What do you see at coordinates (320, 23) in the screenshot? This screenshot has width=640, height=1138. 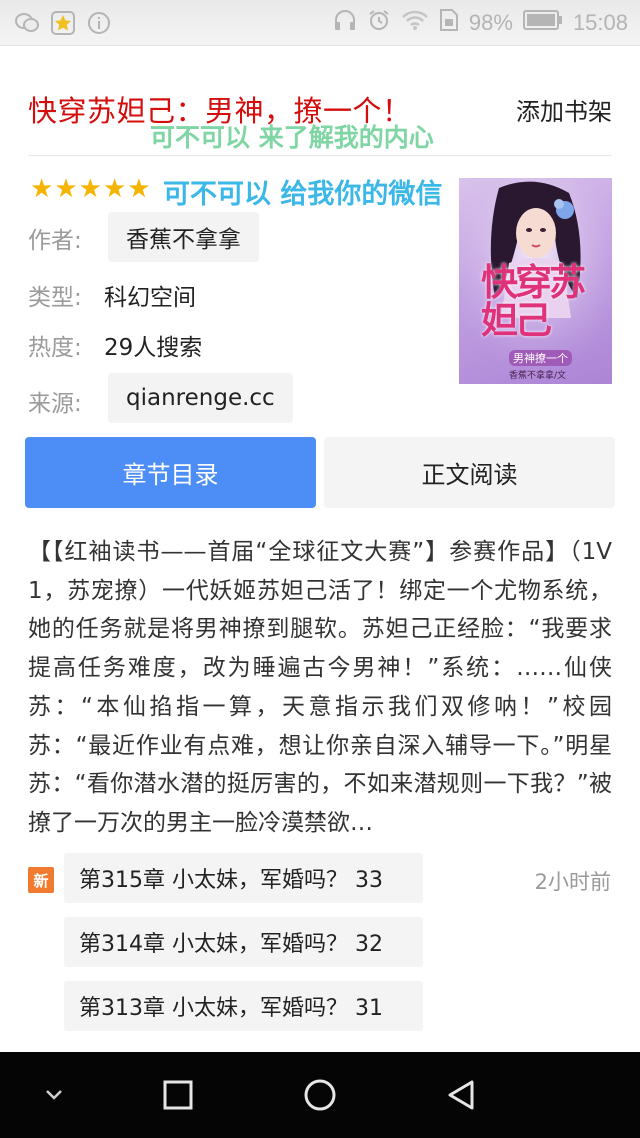 I see `status-bar: 98% 15:08` at bounding box center [320, 23].